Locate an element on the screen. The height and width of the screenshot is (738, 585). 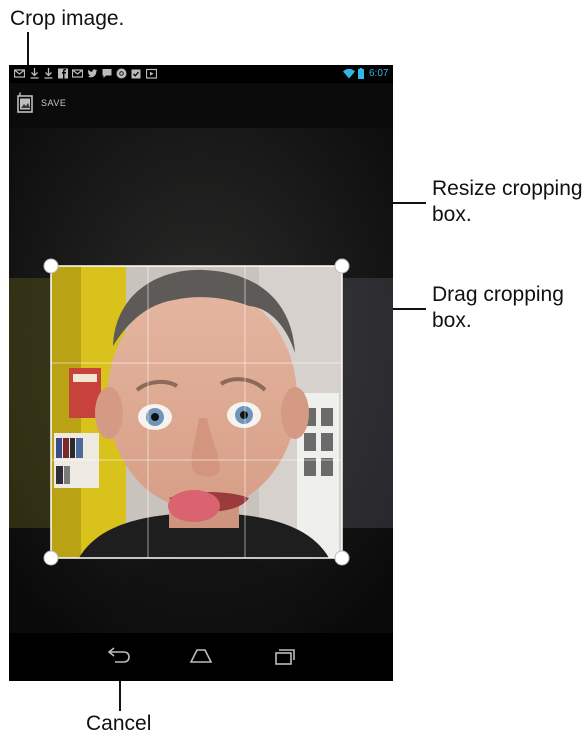
youtube-icon is located at coordinates (151, 73).